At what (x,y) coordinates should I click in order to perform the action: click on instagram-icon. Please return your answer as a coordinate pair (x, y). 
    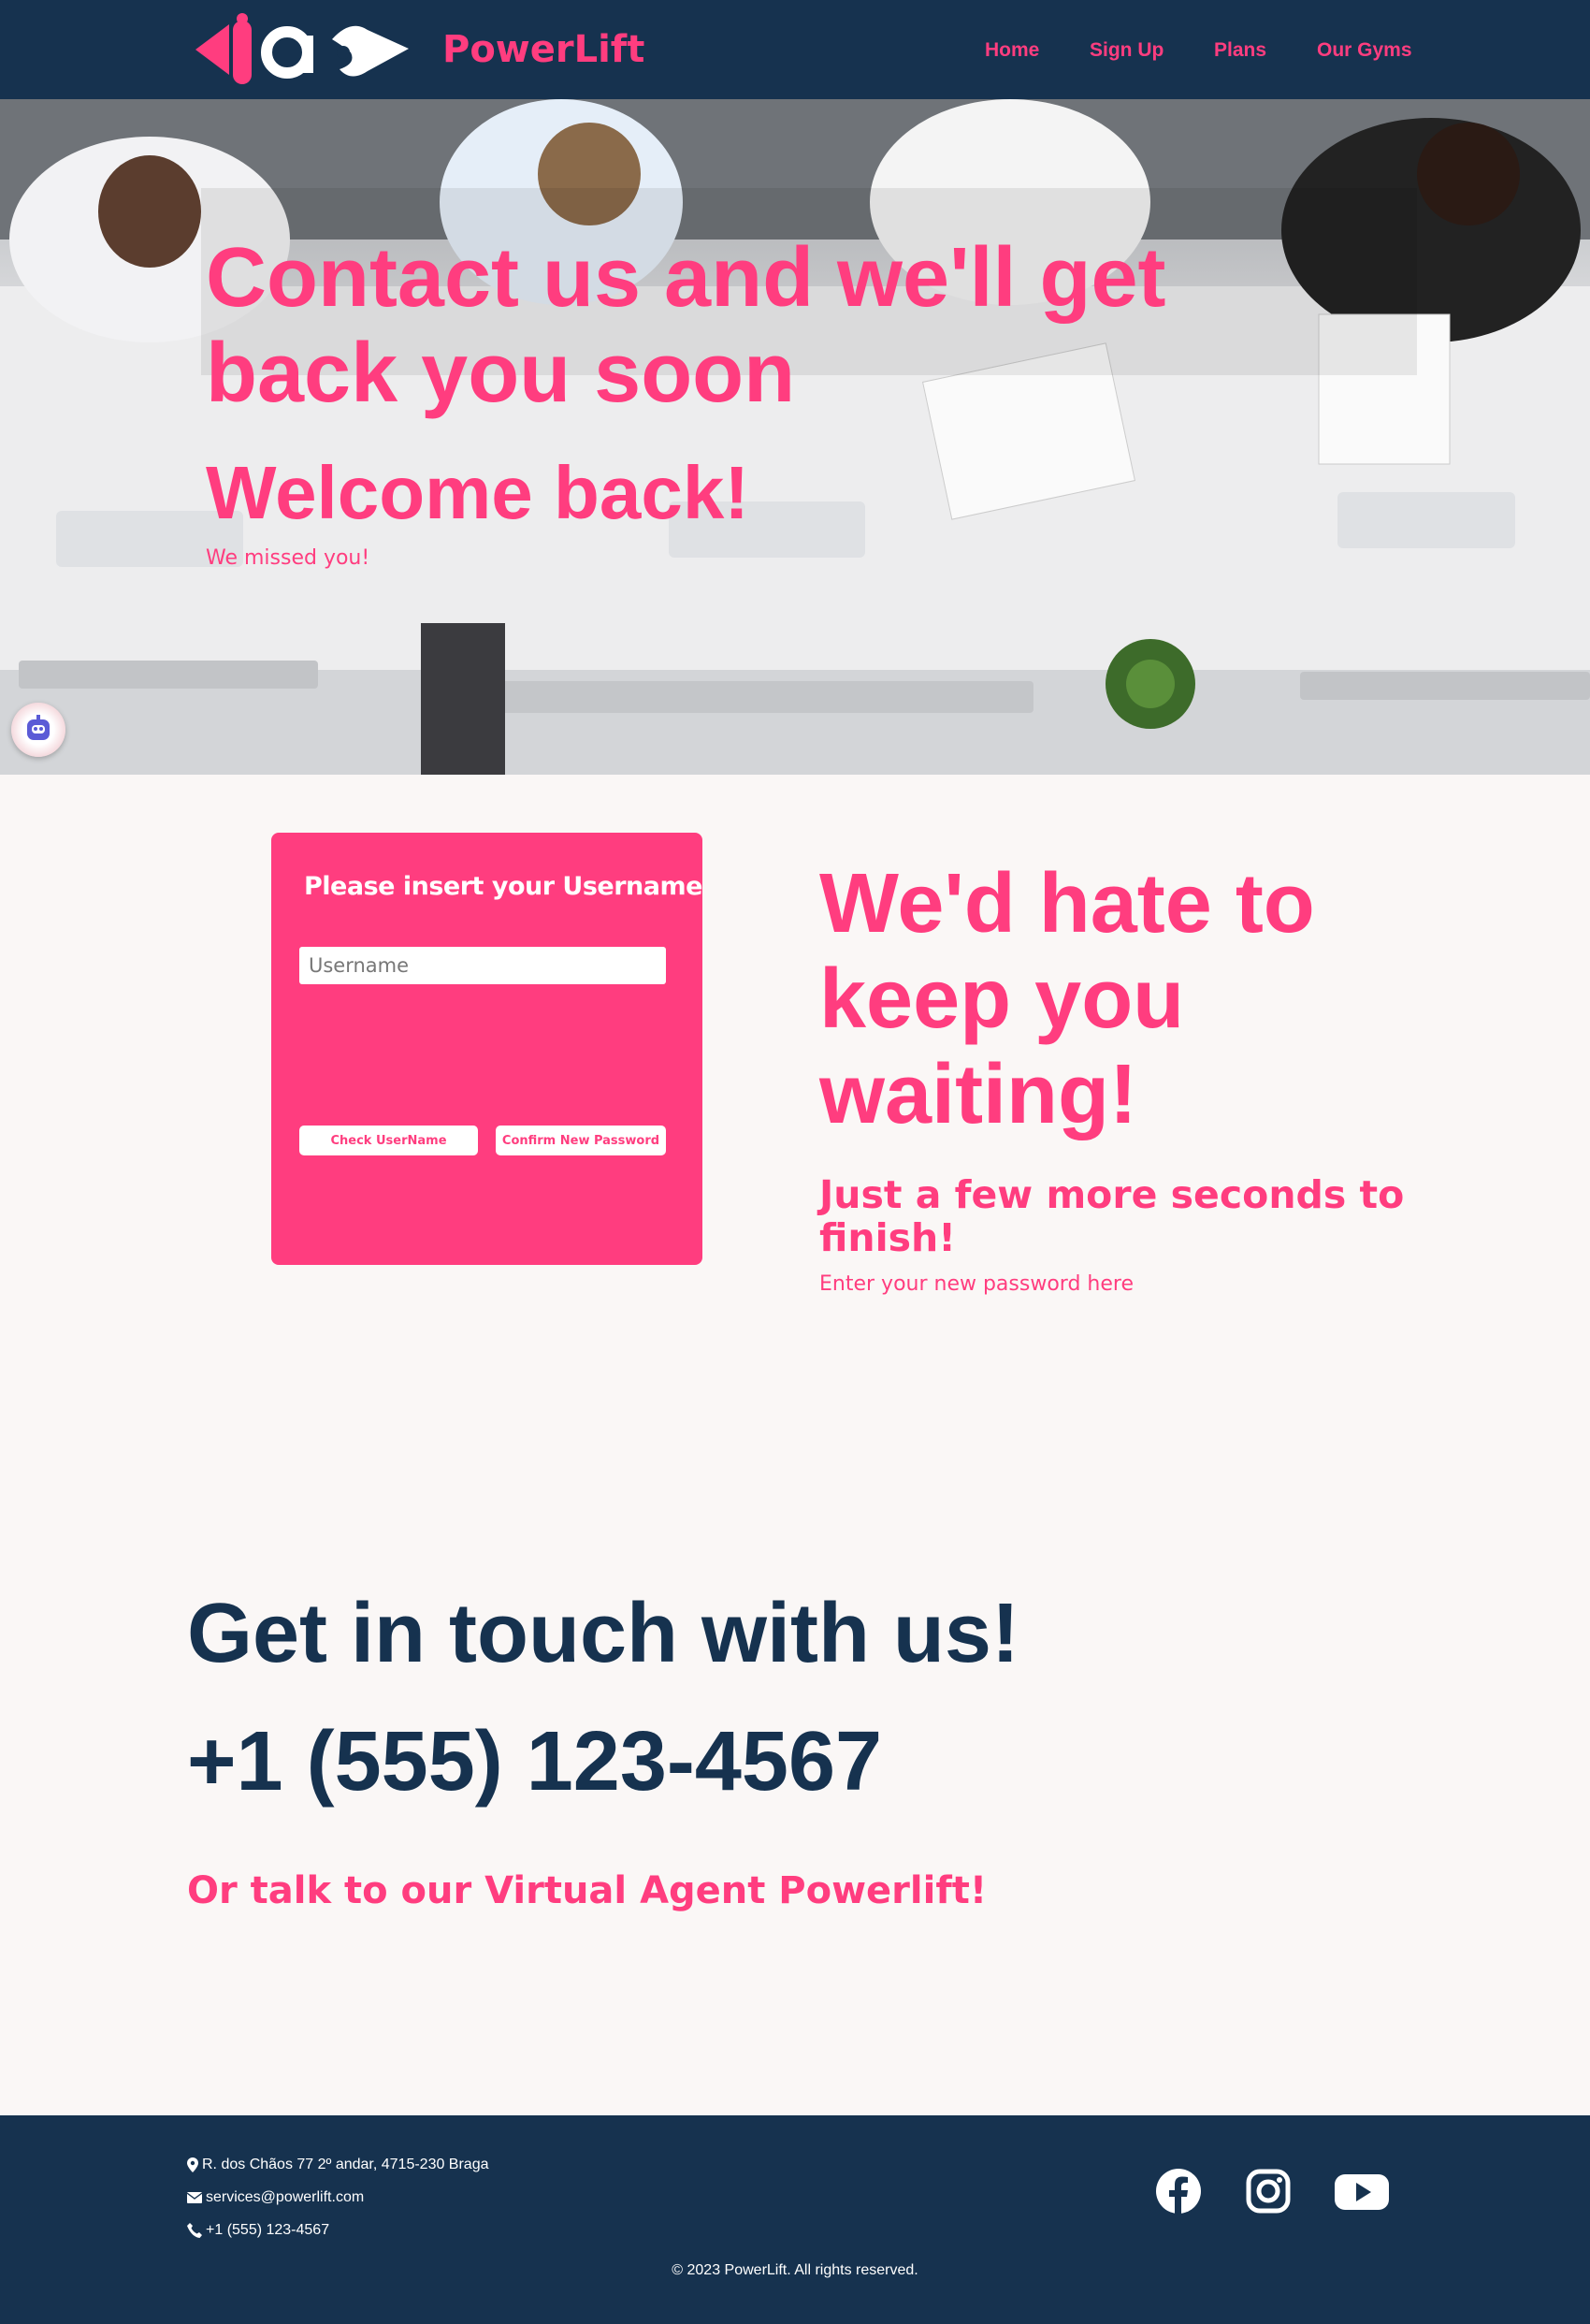
    Looking at the image, I should click on (1268, 2191).